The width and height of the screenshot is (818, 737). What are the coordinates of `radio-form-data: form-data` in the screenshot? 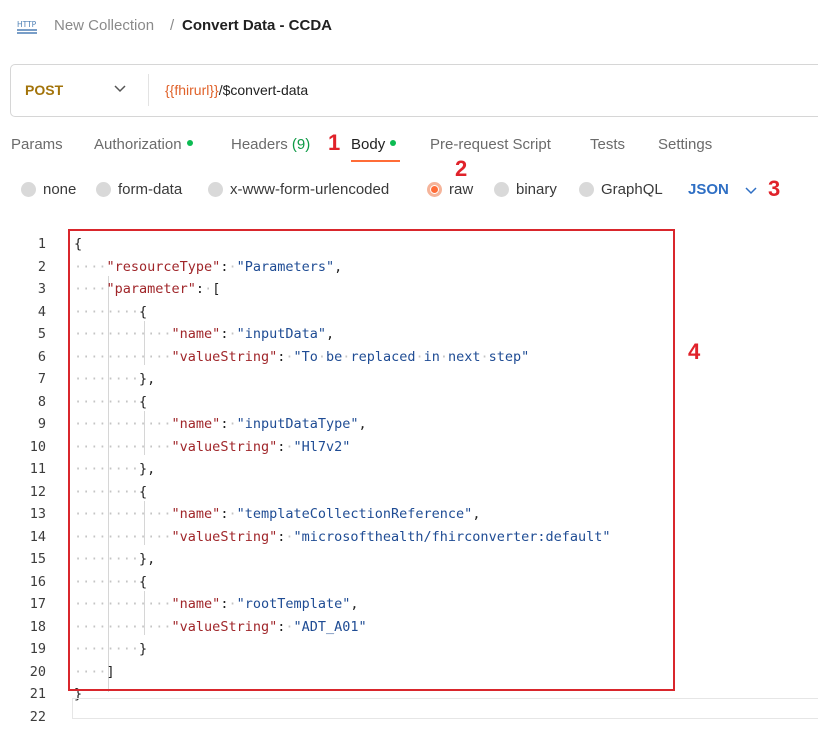 It's located at (139, 189).